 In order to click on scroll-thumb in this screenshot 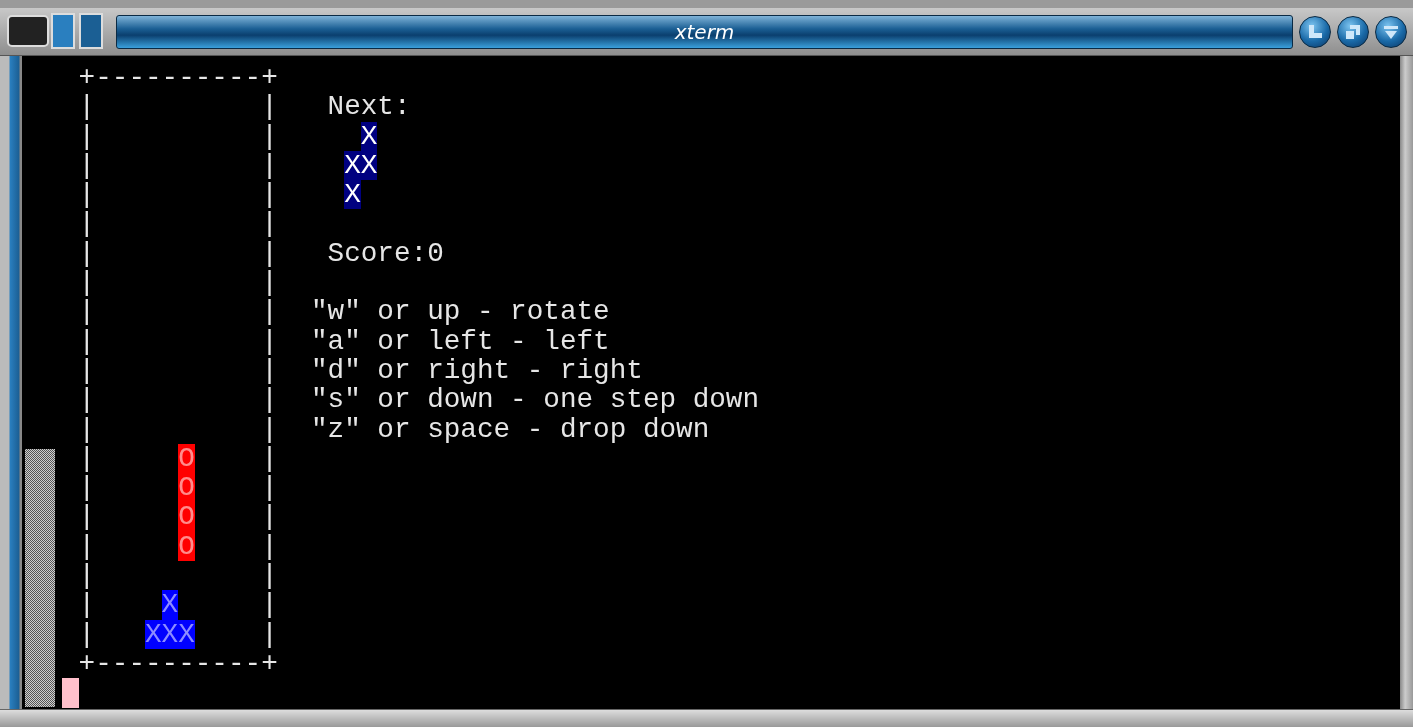, I will do `click(40, 578)`.